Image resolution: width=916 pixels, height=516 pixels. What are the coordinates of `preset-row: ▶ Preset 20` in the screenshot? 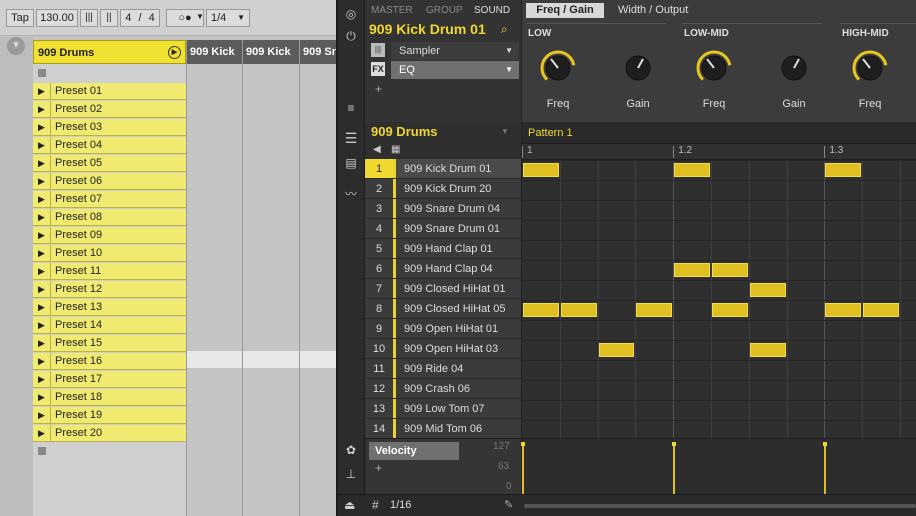 It's located at (109, 433).